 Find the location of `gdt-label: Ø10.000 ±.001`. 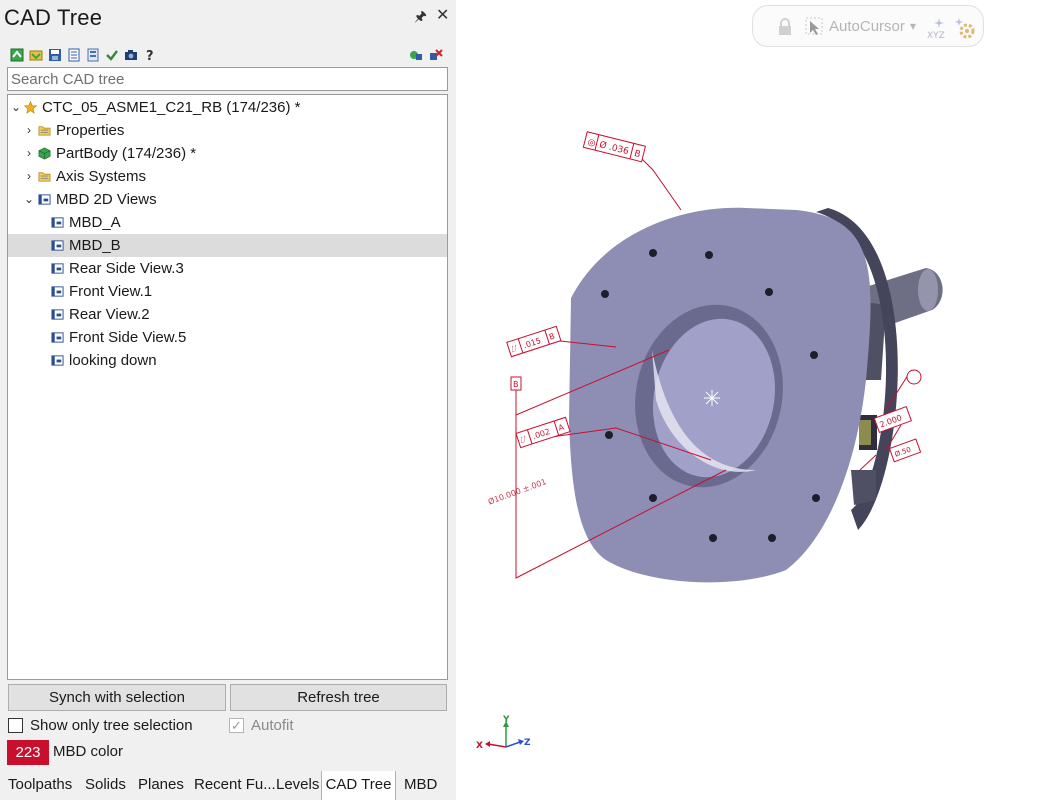

gdt-label: Ø10.000 ±.001 is located at coordinates (517, 491).